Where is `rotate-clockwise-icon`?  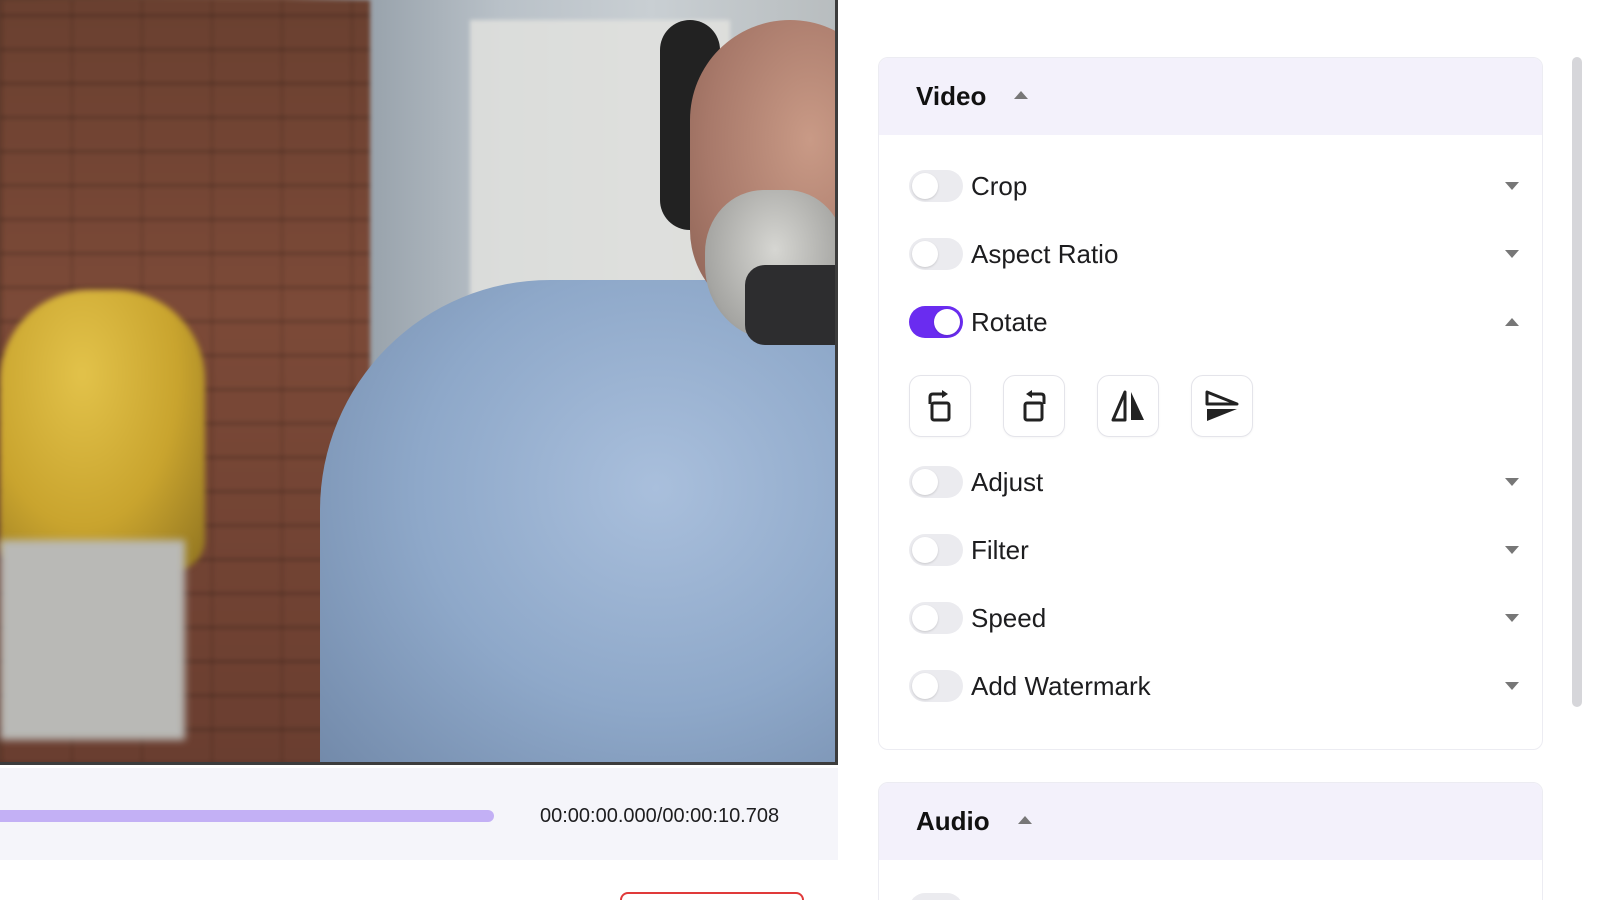 rotate-clockwise-icon is located at coordinates (939, 406).